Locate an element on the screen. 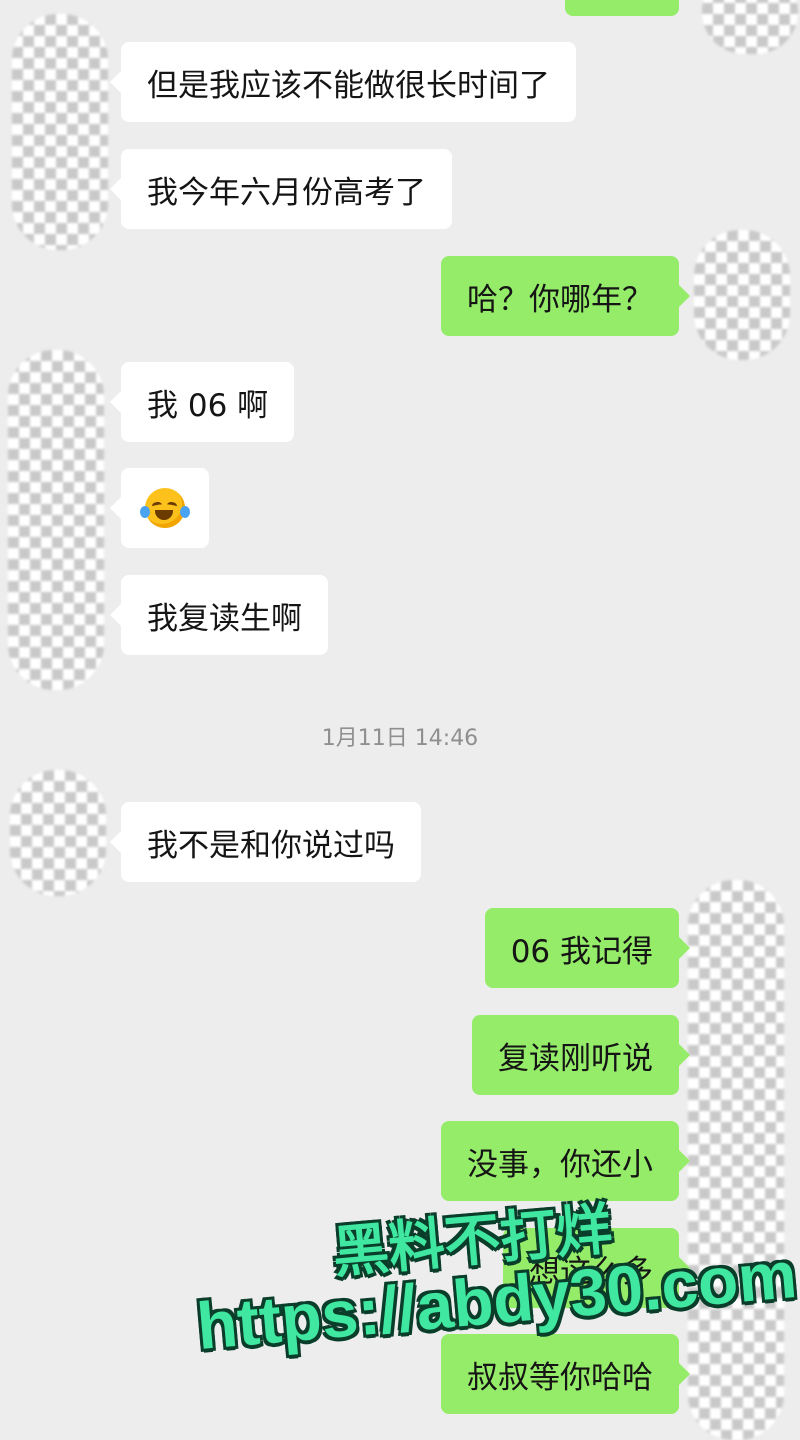 The width and height of the screenshot is (800, 1440). message-bubble-outgoing: 复读刚听说 is located at coordinates (581, 1055).